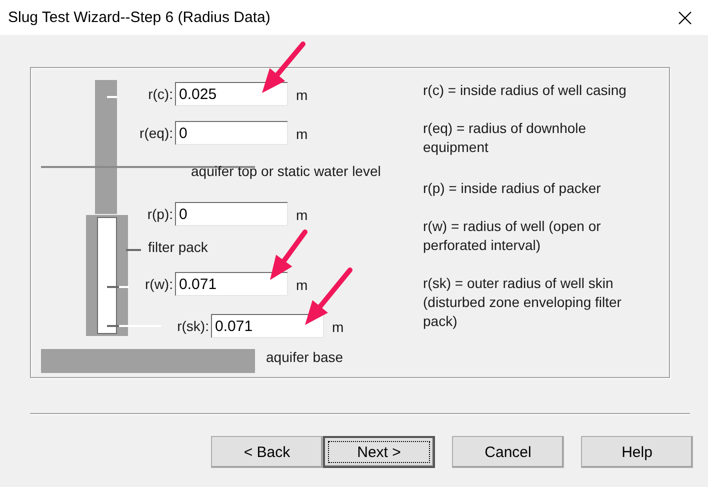  Describe the element at coordinates (155, 133) in the screenshot. I see `field-label: r(eq):` at that location.